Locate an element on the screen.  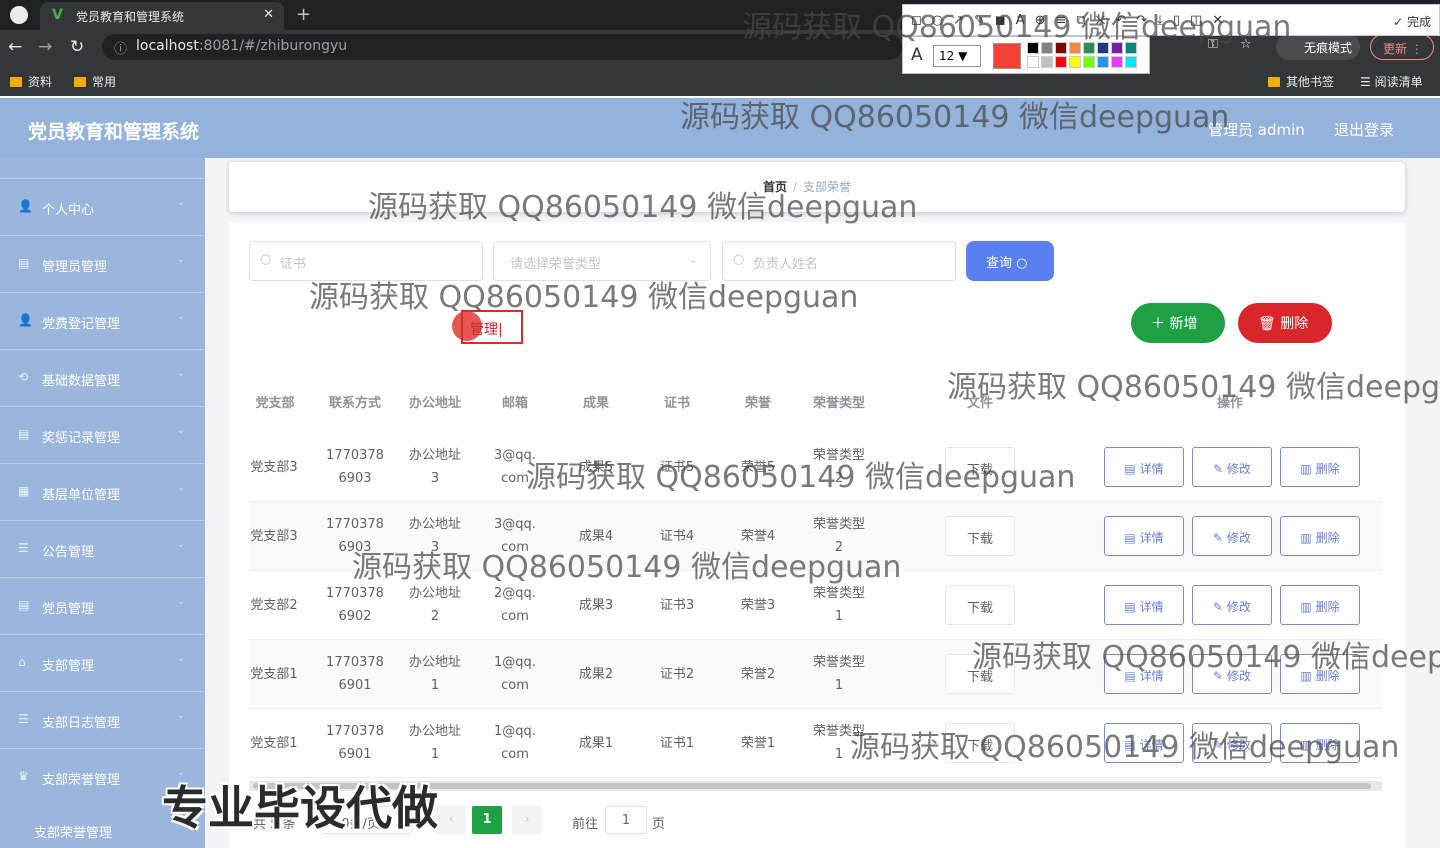
cell-phone: 1770378 6903 is located at coordinates (355, 536).